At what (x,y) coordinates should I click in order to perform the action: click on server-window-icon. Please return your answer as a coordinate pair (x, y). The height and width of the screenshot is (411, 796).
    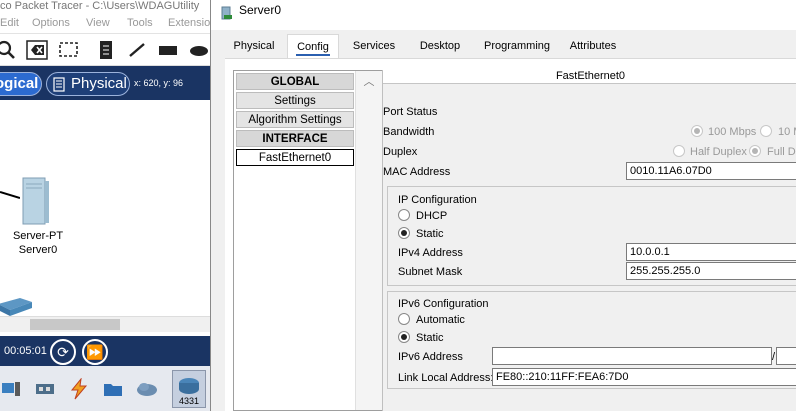
    Looking at the image, I should click on (226, 13).